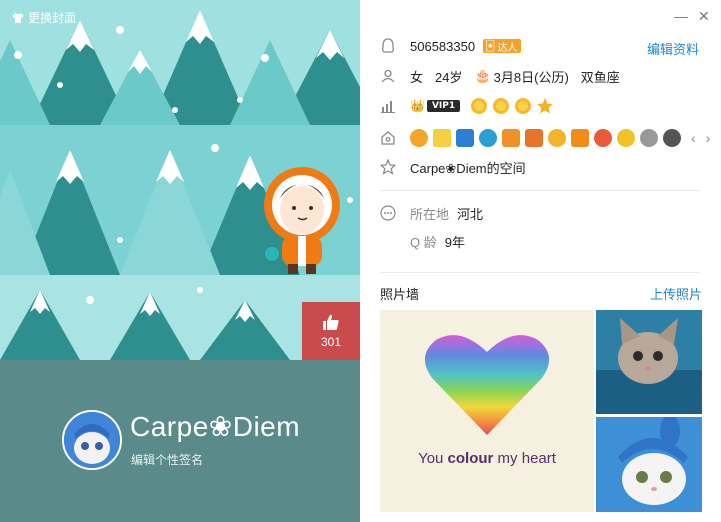 The height and width of the screenshot is (522, 721). I want to click on change-cover-button: 更换封面, so click(44, 17).